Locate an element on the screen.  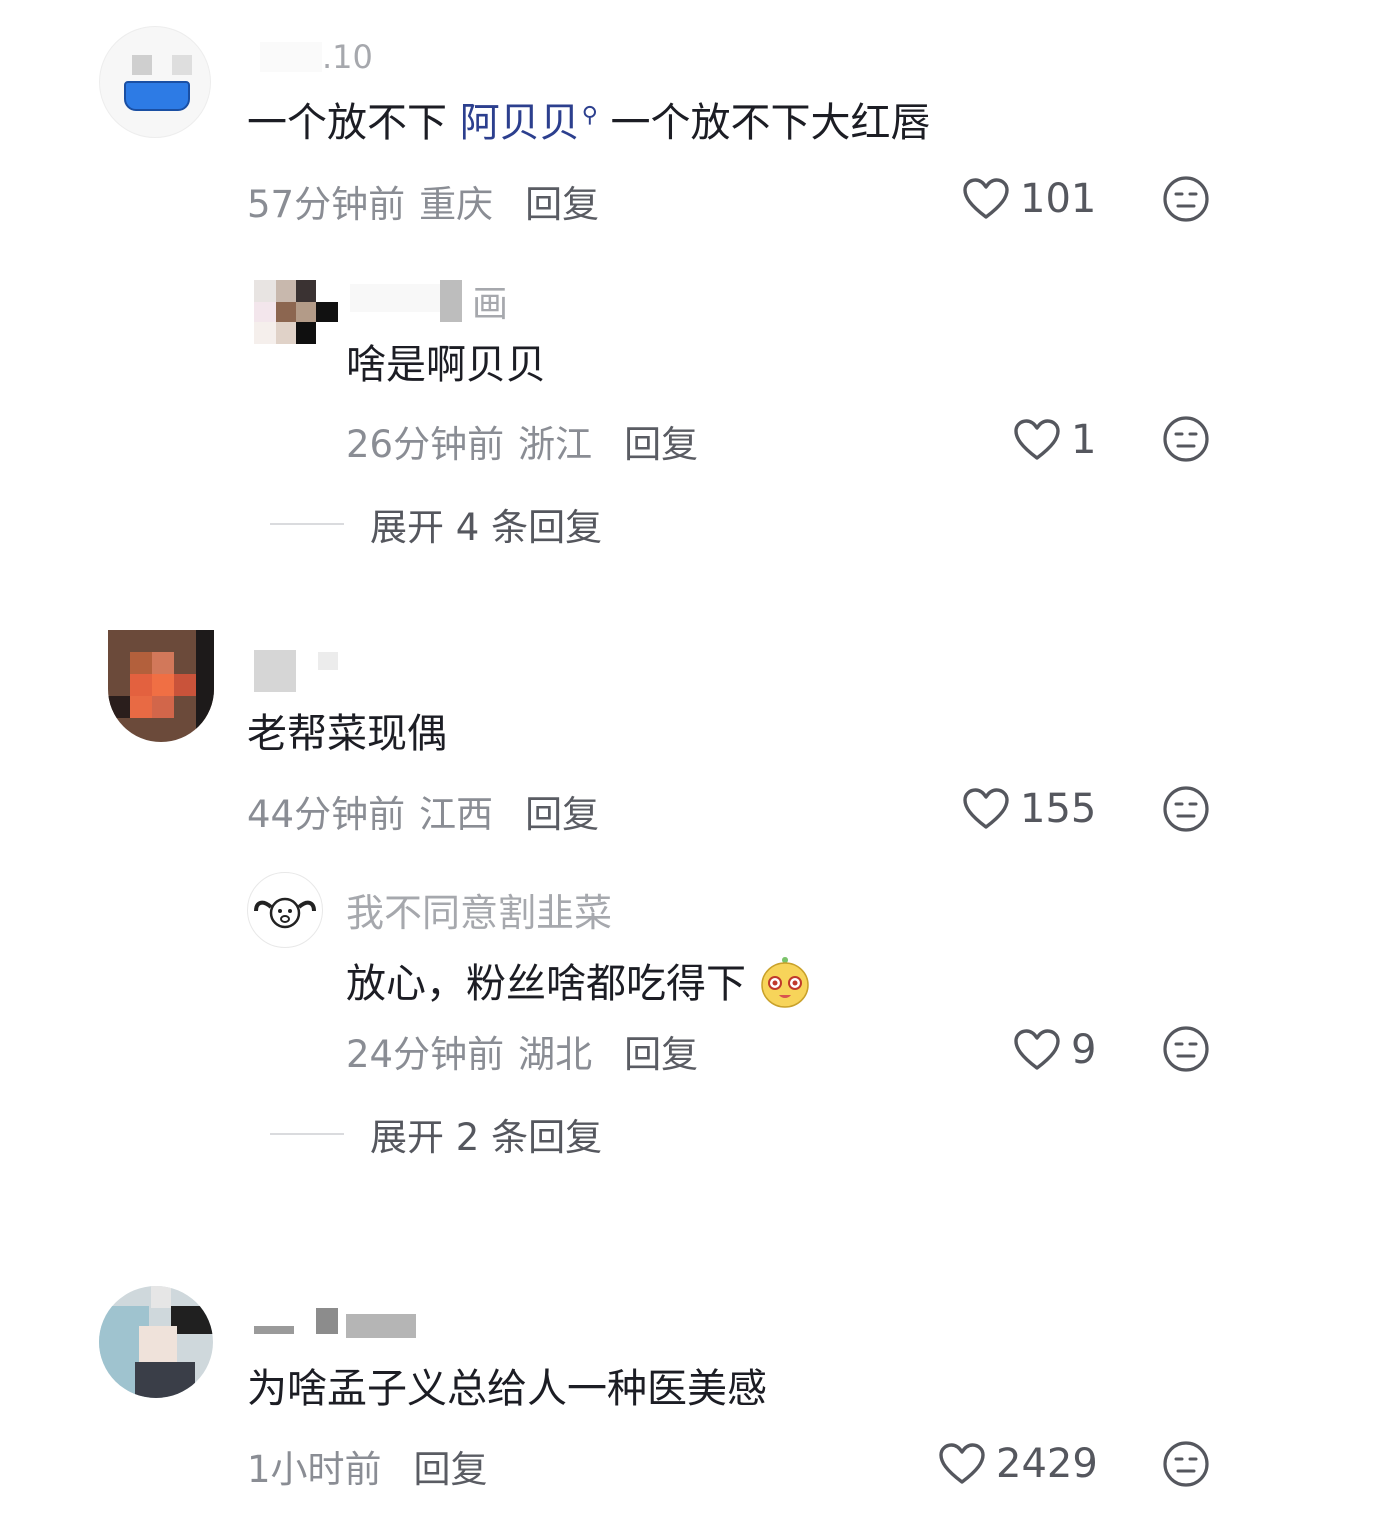
like-button: 1 is located at coordinates (1054, 440).